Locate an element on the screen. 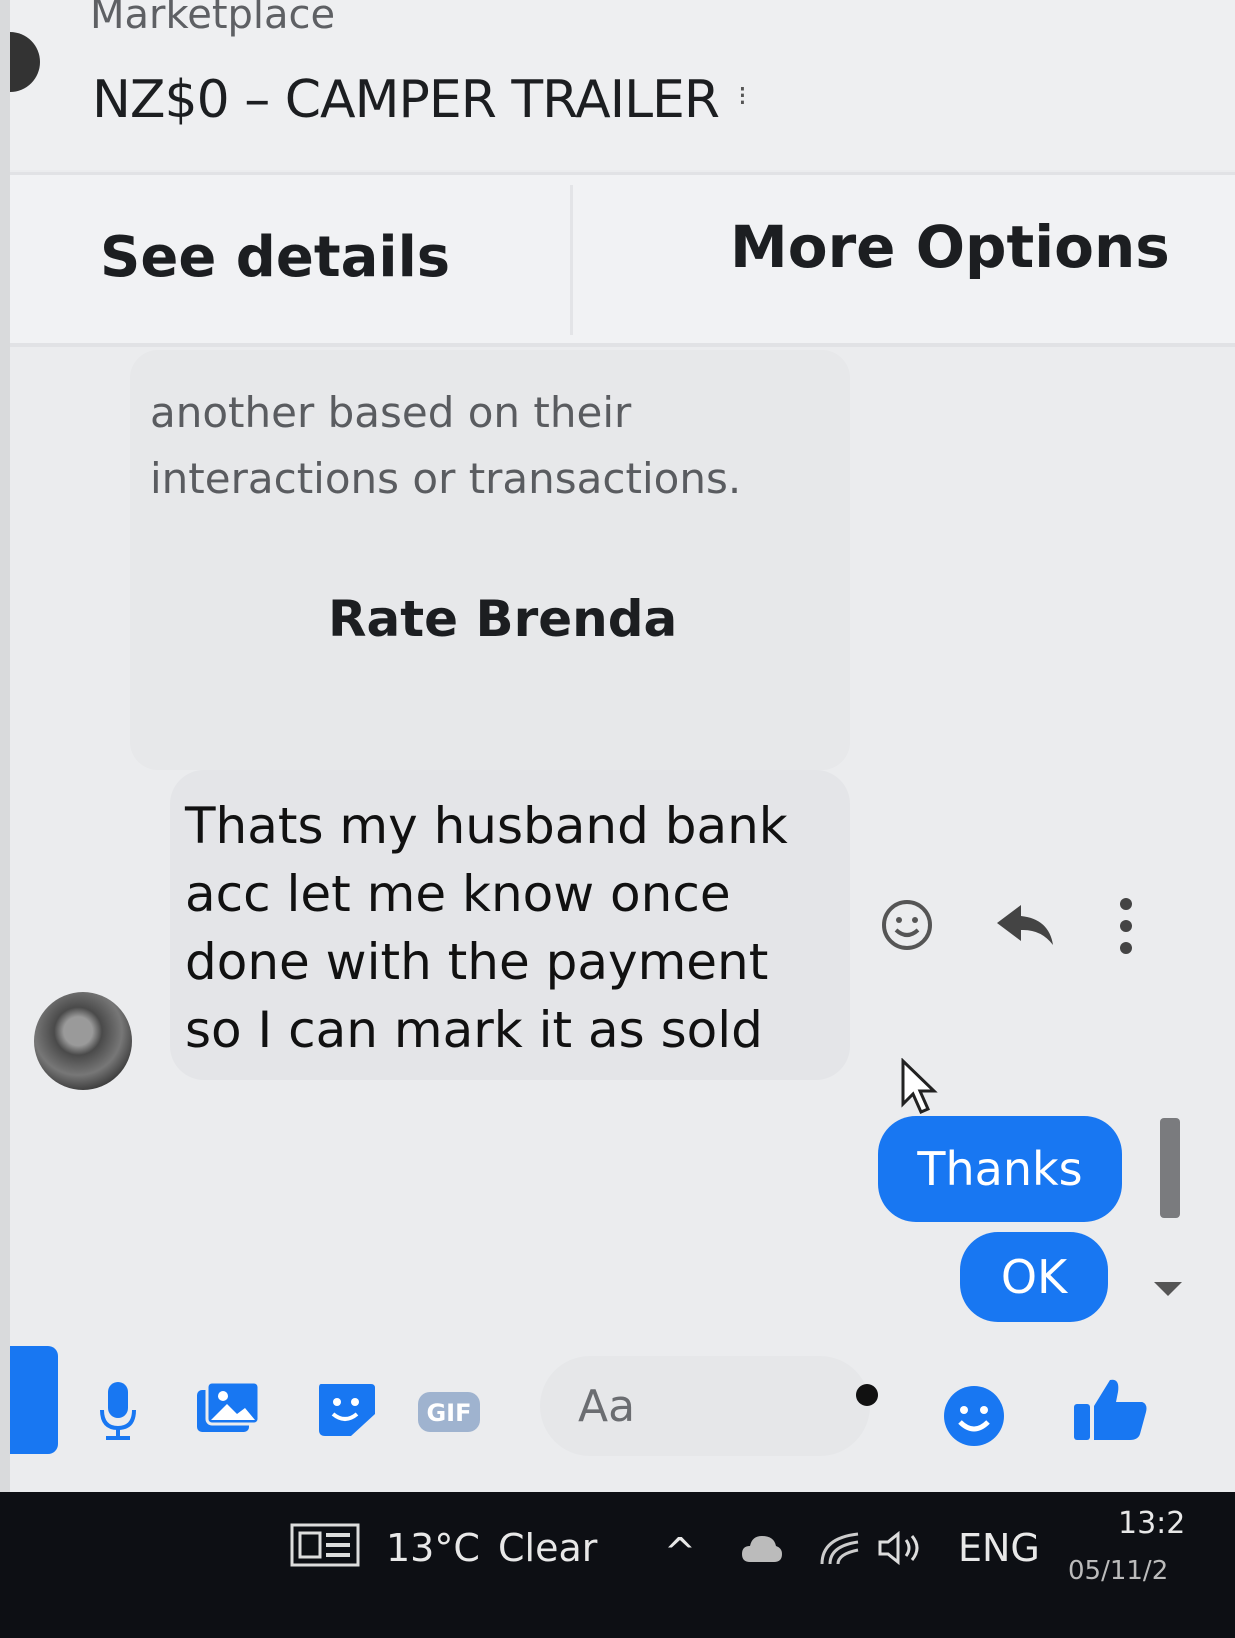 The height and width of the screenshot is (1638, 1235). title-menu-icon: ⁝ is located at coordinates (742, 96).